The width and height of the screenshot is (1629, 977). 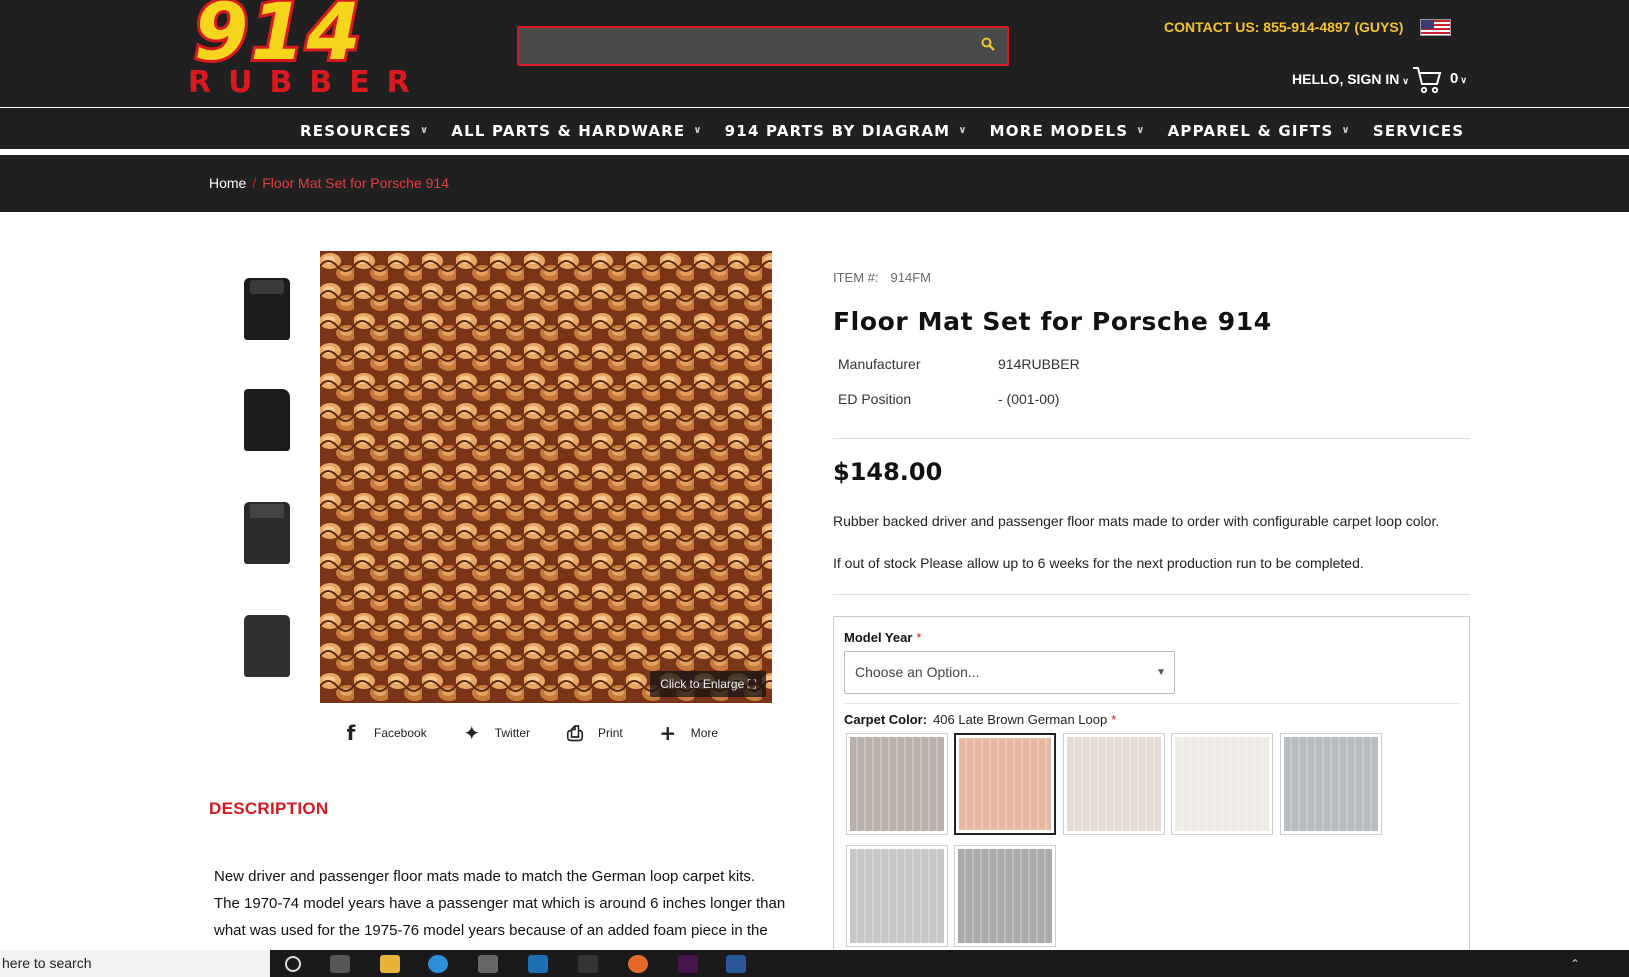 I want to click on nav-item-label: RESOURCES, so click(x=356, y=131).